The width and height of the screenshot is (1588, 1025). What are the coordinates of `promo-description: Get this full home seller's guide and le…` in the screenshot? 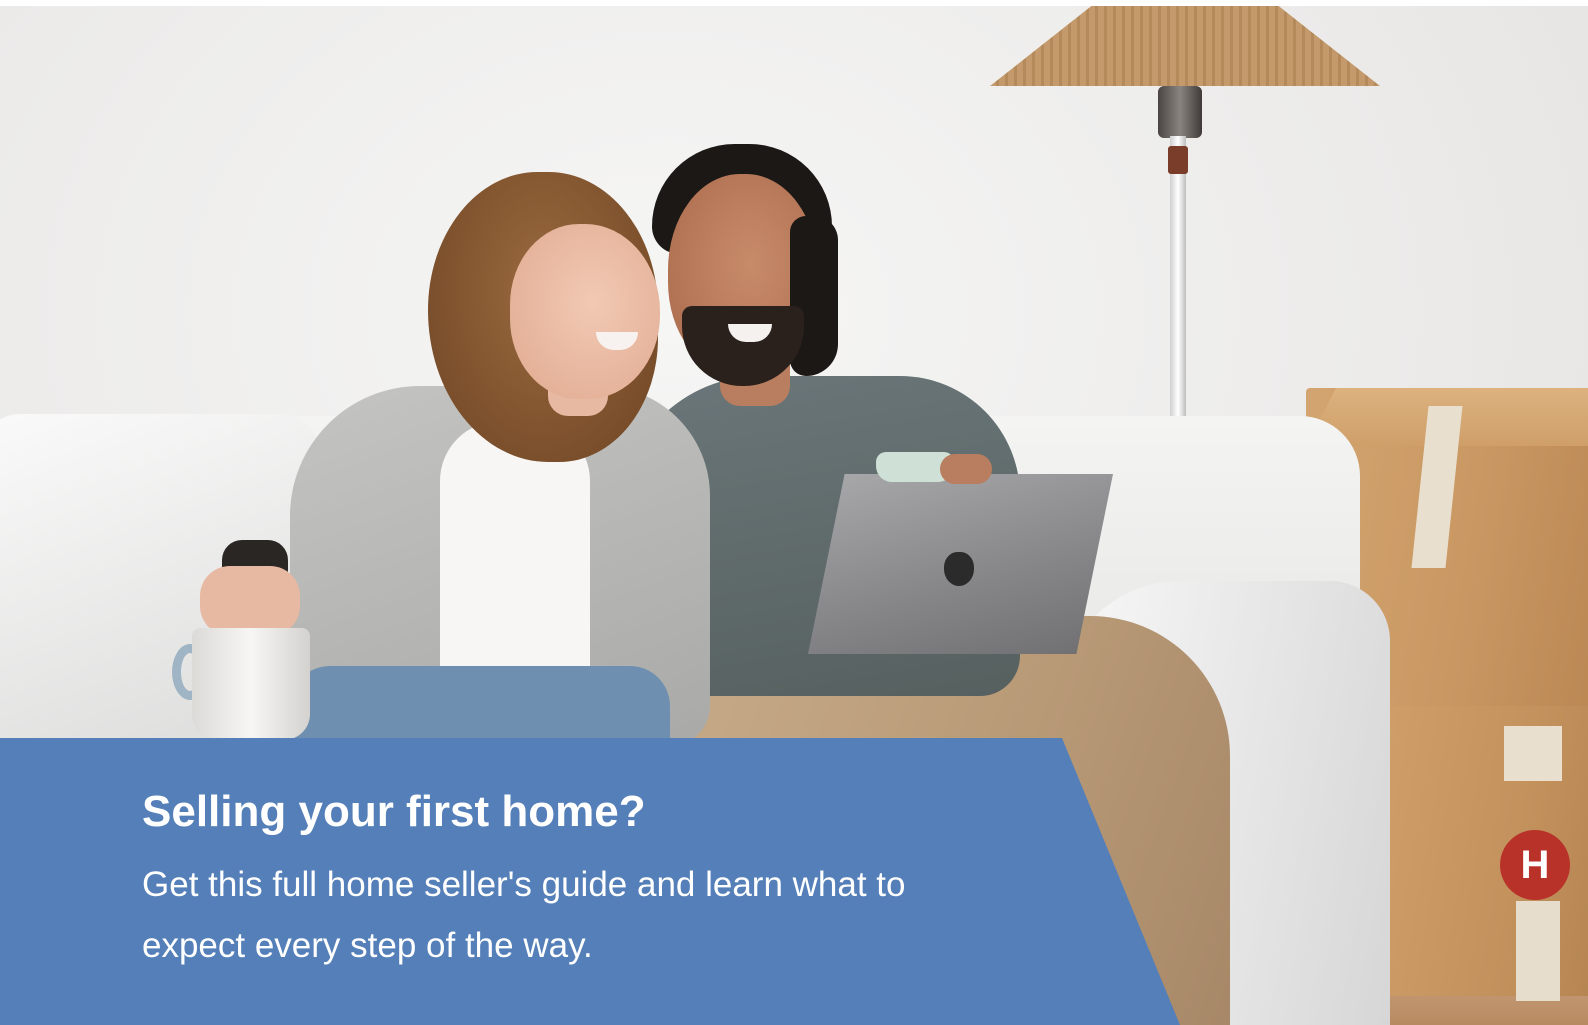 It's located at (524, 915).